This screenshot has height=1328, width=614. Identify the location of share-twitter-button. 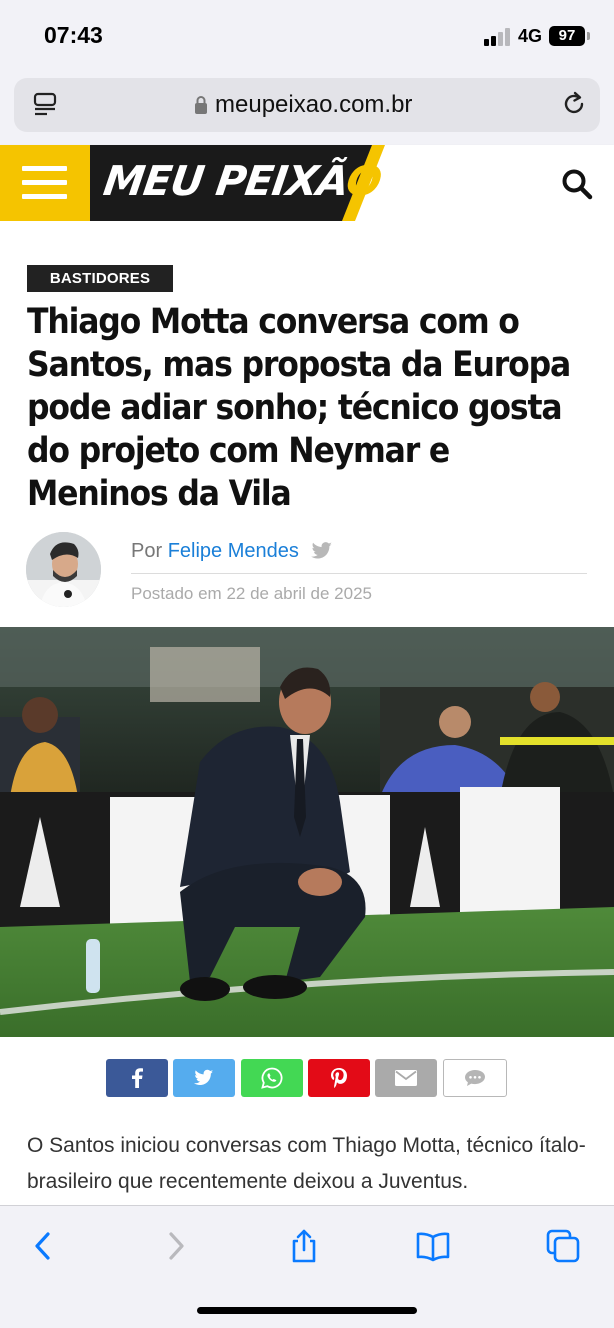
(204, 1078).